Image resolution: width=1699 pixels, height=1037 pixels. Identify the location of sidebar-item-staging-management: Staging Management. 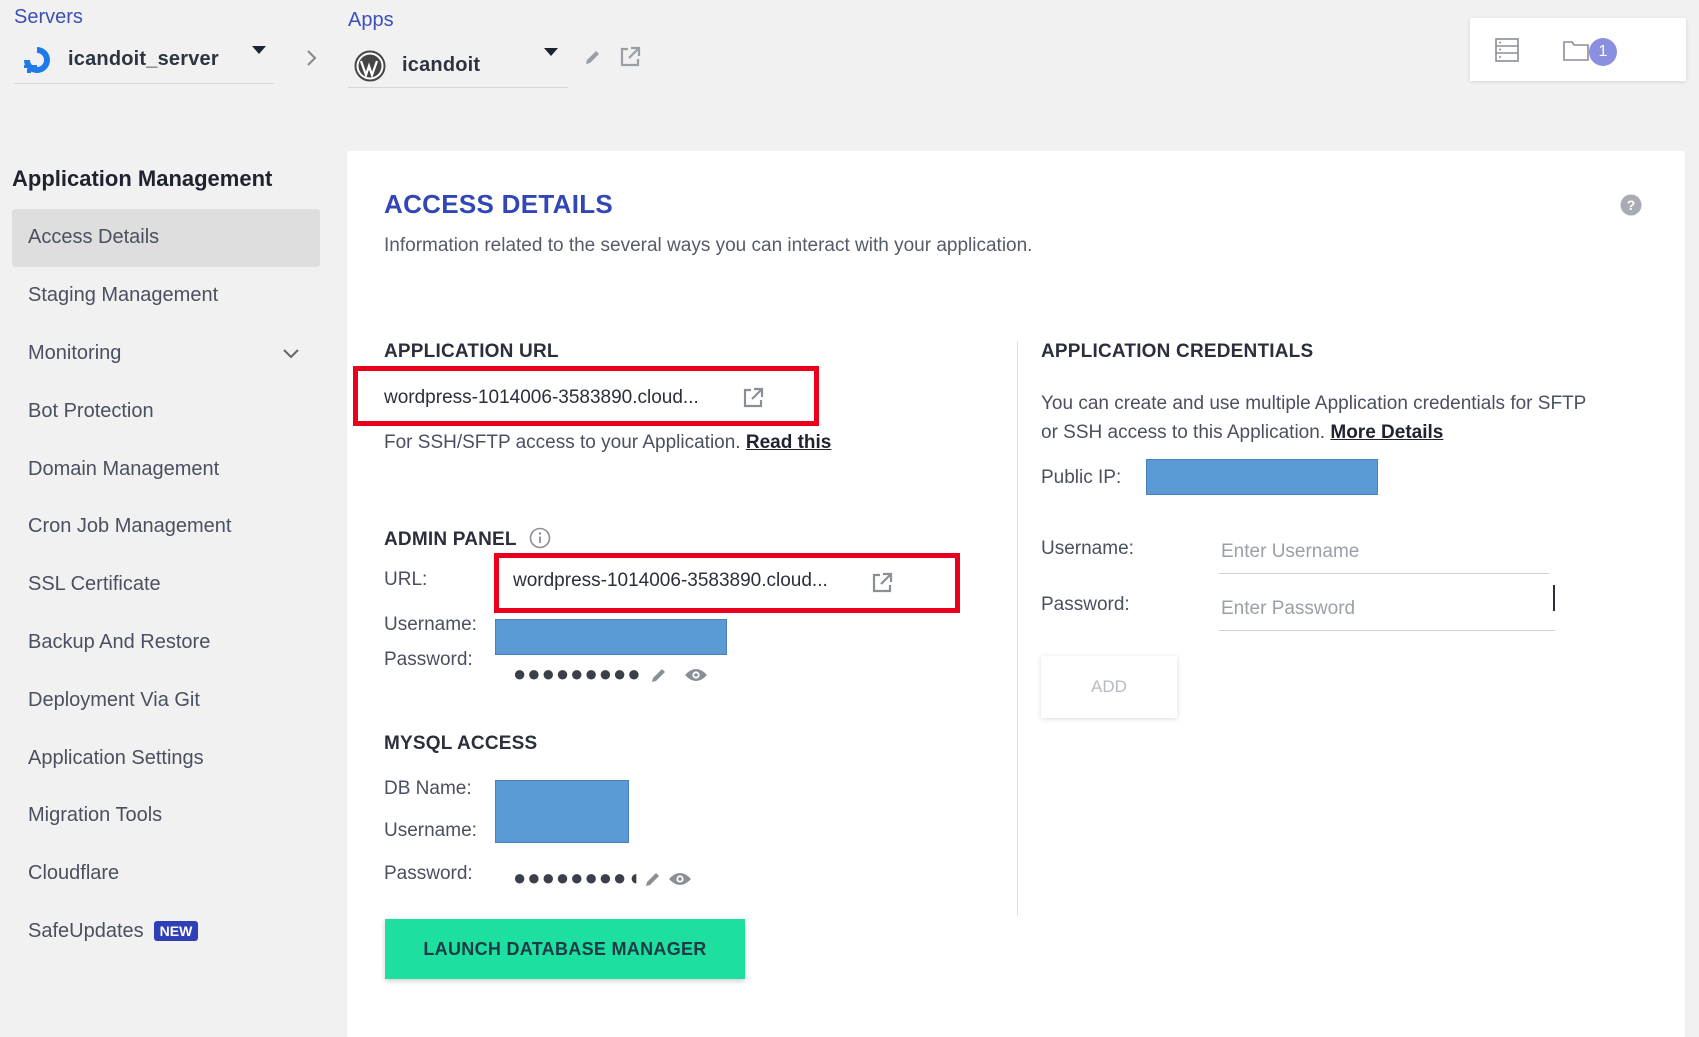
(166, 296).